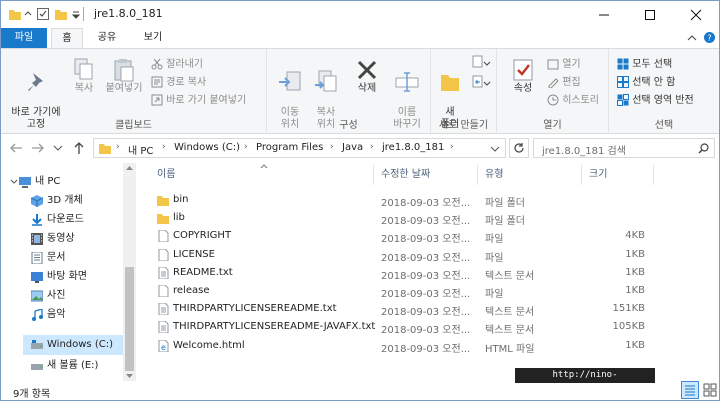  What do you see at coordinates (624, 148) in the screenshot?
I see `search-input: jre1.8.0_181 검색` at bounding box center [624, 148].